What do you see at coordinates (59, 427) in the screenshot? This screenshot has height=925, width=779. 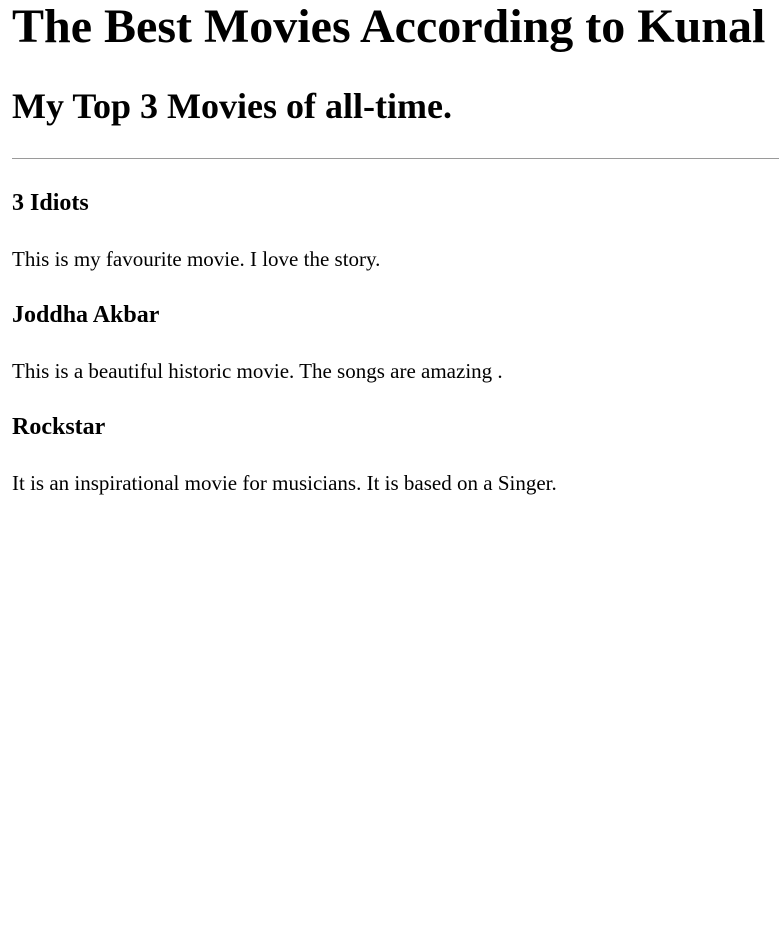 I see `movie-title-rockstar: Rockstar` at bounding box center [59, 427].